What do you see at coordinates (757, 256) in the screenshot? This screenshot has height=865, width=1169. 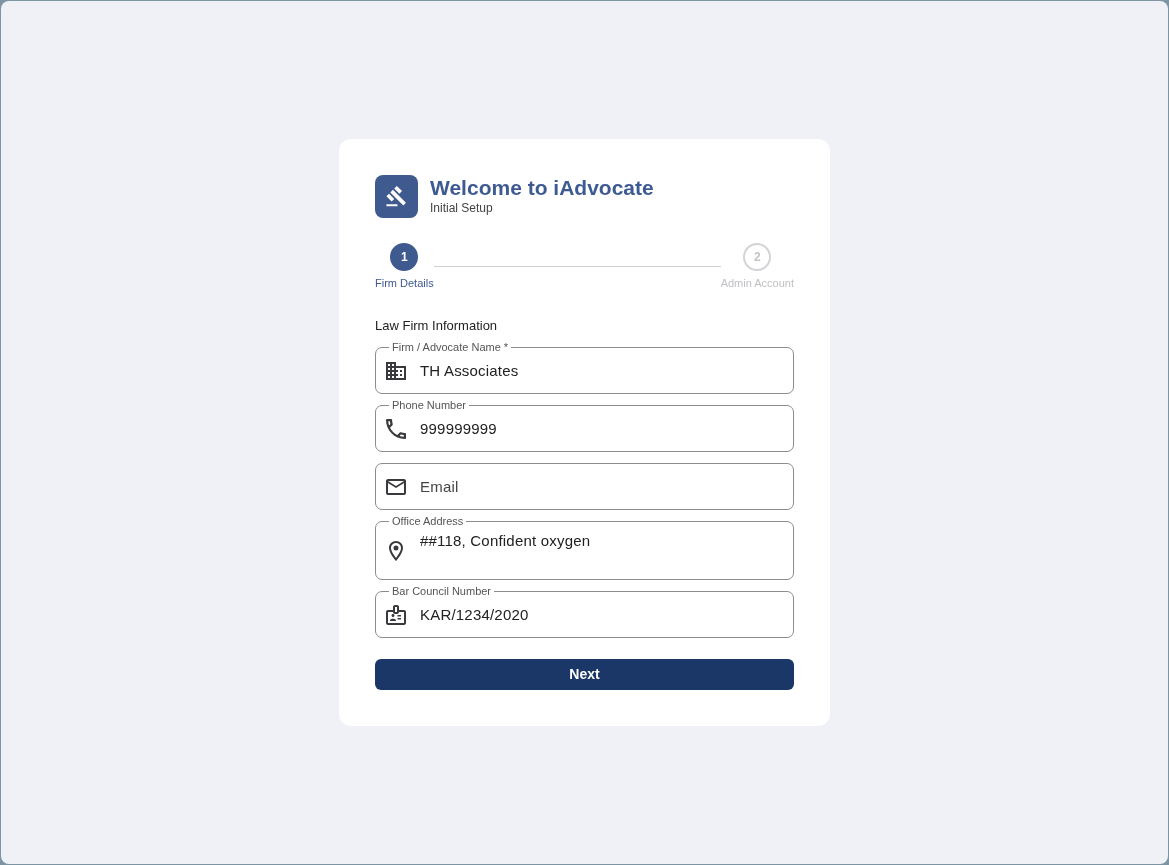 I see `step-number: 2` at bounding box center [757, 256].